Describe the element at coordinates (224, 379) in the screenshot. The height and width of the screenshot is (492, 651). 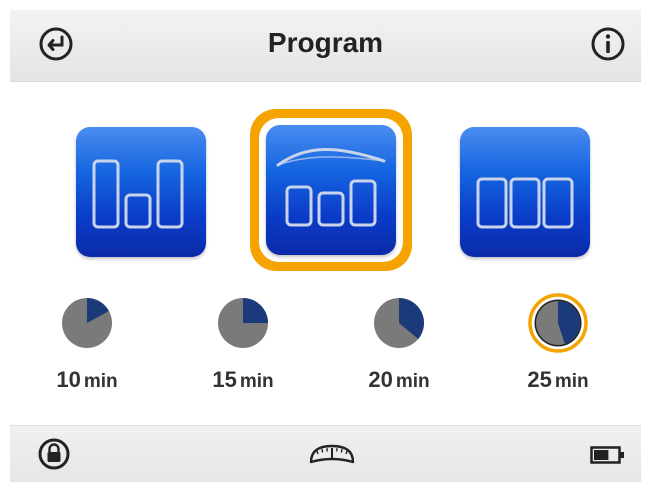
I see `timer-value: 15` at that location.